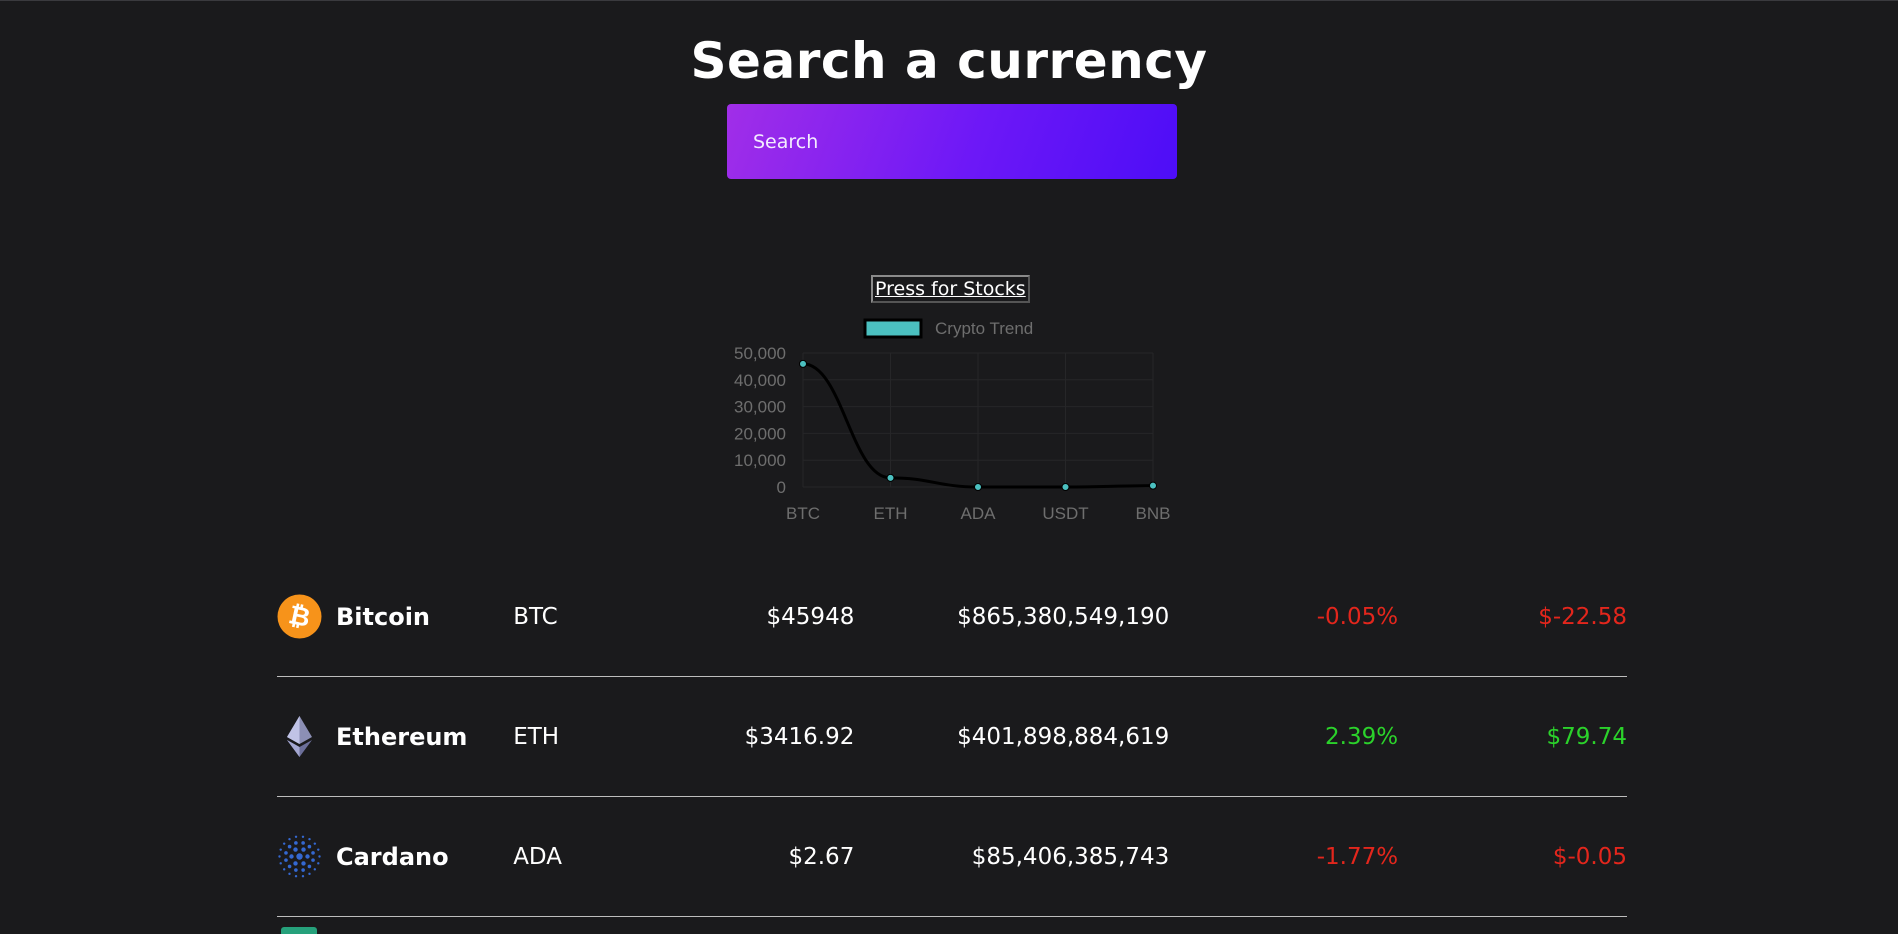 The height and width of the screenshot is (934, 1898). I want to click on coin-name-cell: Ethereum, so click(395, 736).